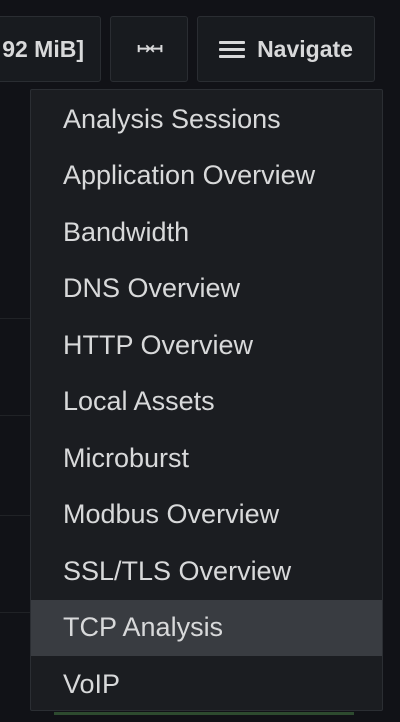  I want to click on menu-item-voip: VoIP, so click(206, 684).